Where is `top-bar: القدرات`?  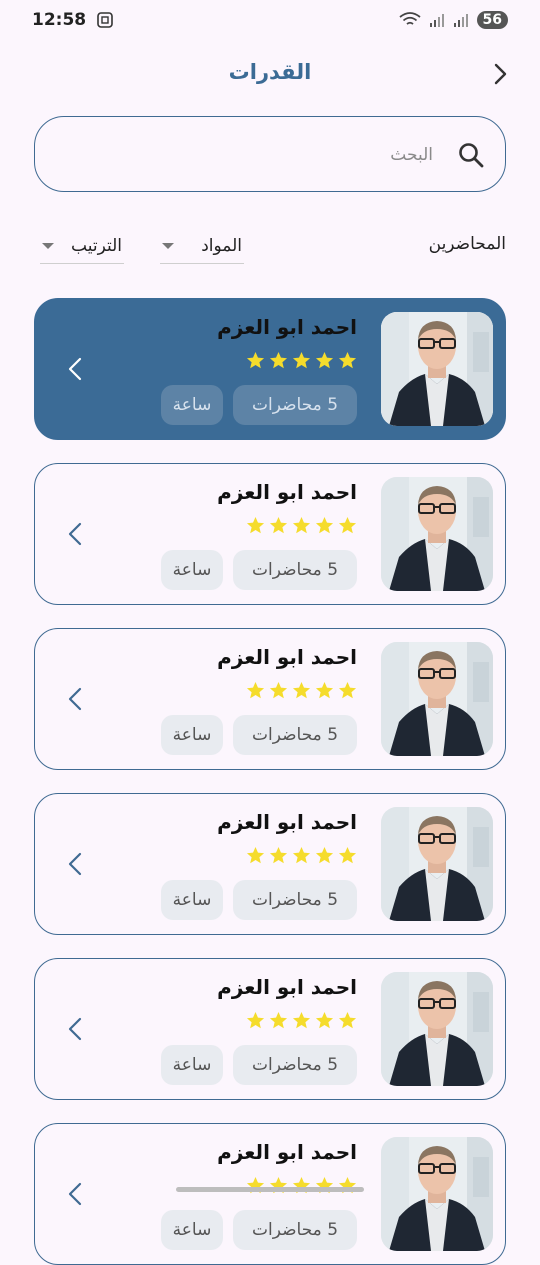
top-bar: القدرات is located at coordinates (270, 74).